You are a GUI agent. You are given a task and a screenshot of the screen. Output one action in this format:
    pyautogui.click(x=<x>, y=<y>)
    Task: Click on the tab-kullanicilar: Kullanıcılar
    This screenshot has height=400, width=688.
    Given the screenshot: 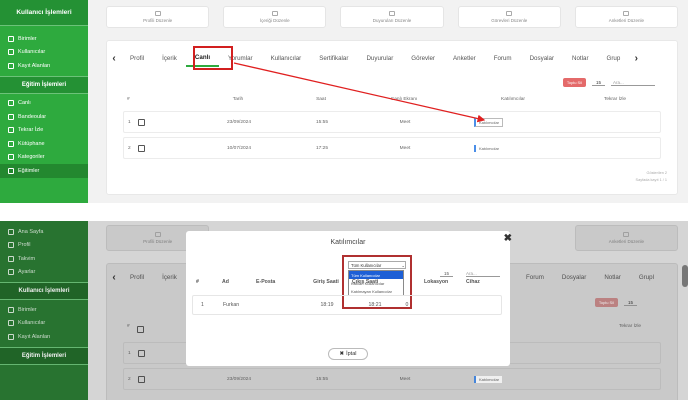 What is the action you would take?
    pyautogui.click(x=286, y=58)
    